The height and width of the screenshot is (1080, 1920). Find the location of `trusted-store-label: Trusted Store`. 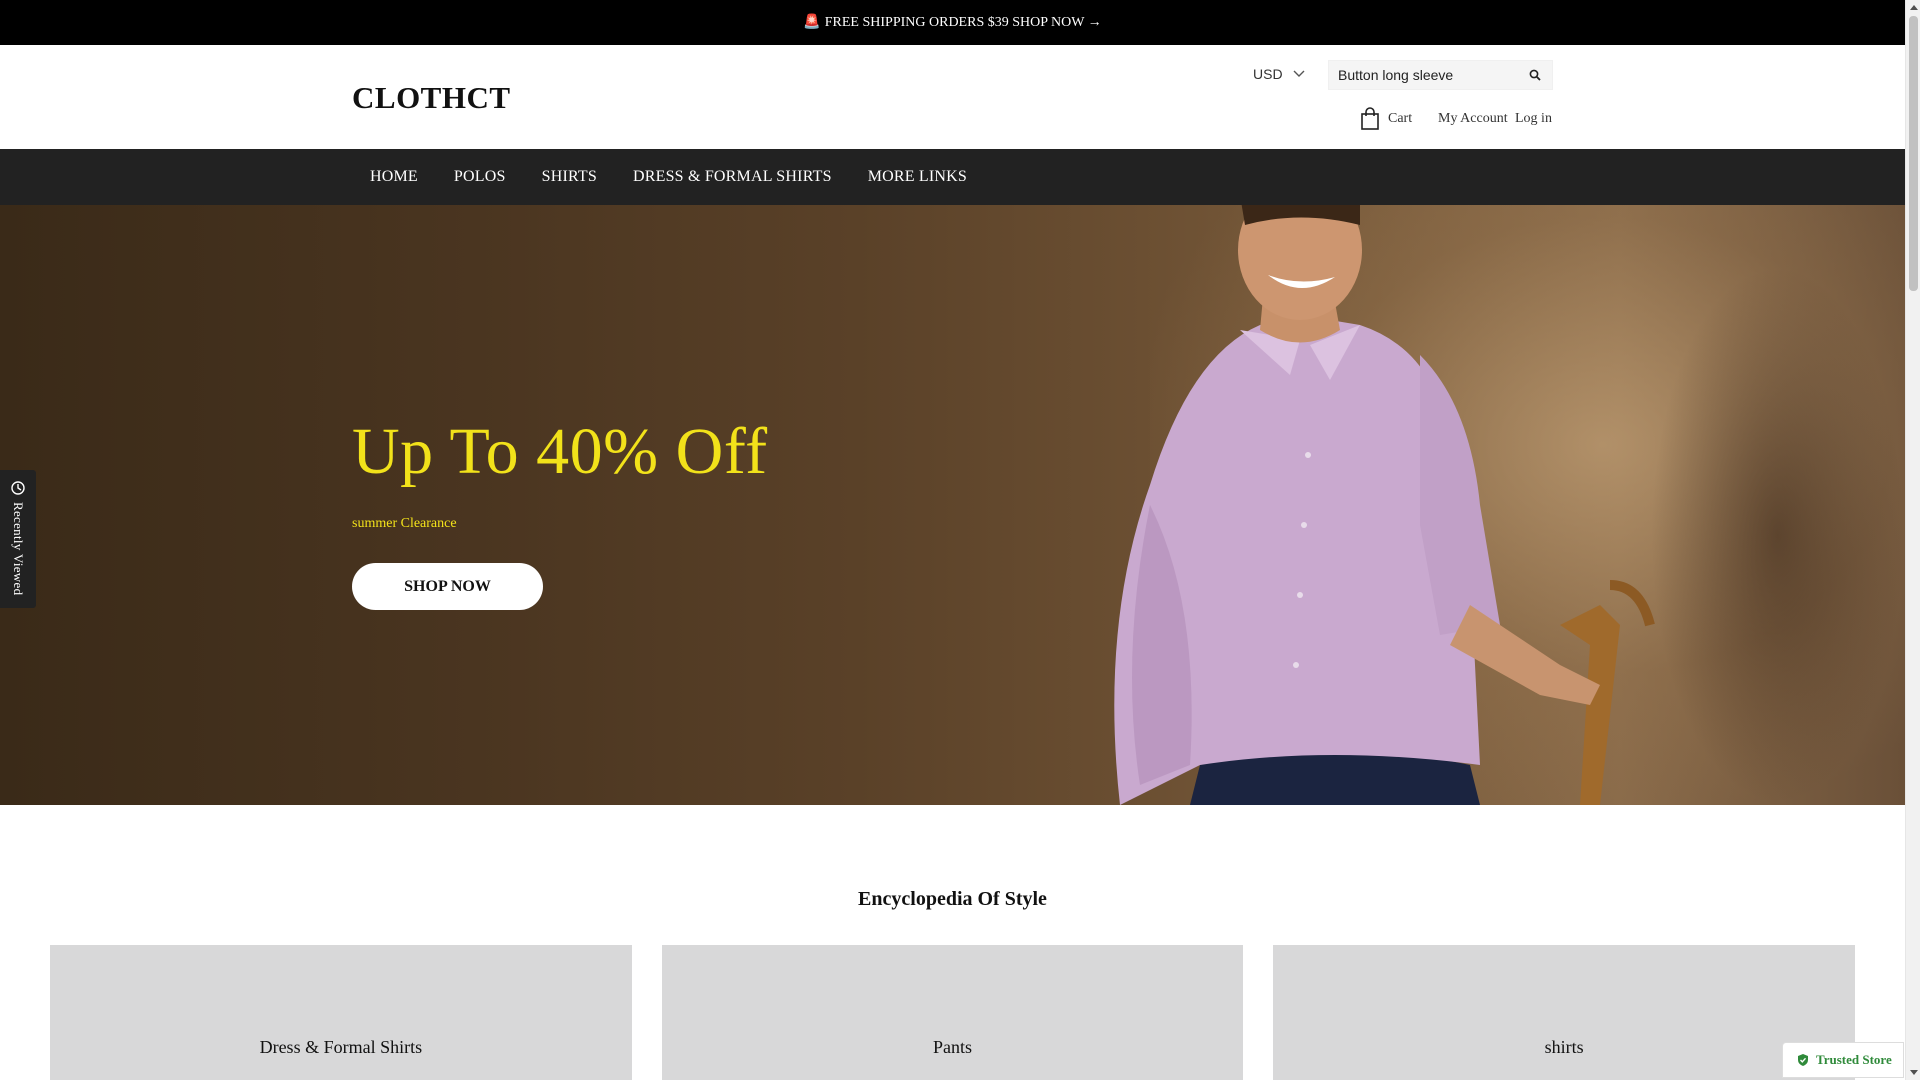

trusted-store-label: Trusted Store is located at coordinates (1854, 1059).